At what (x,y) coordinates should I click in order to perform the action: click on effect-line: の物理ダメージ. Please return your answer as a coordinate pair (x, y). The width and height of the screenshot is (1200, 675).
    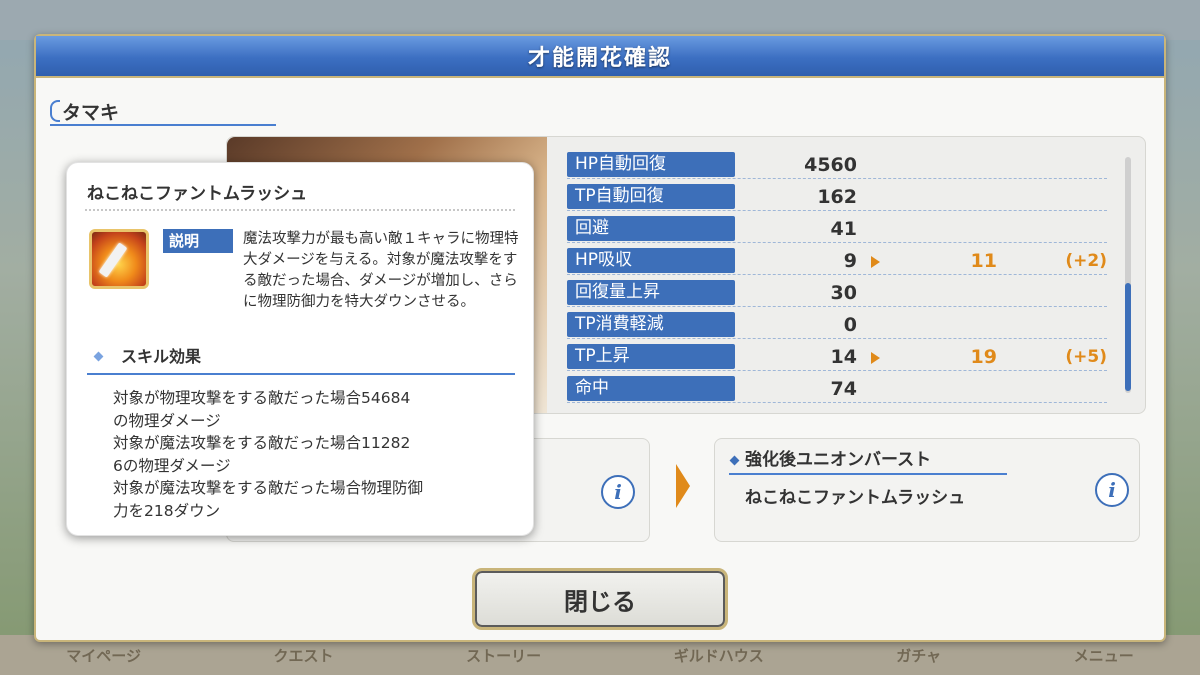
    Looking at the image, I should click on (167, 420).